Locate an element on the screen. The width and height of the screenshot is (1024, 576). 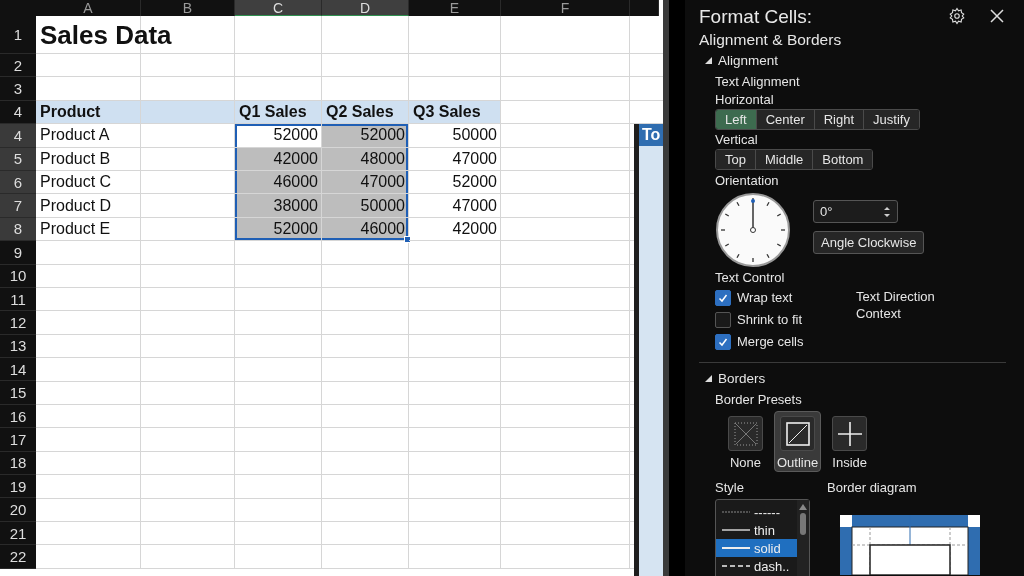
column-header: F is located at coordinates (565, 8).